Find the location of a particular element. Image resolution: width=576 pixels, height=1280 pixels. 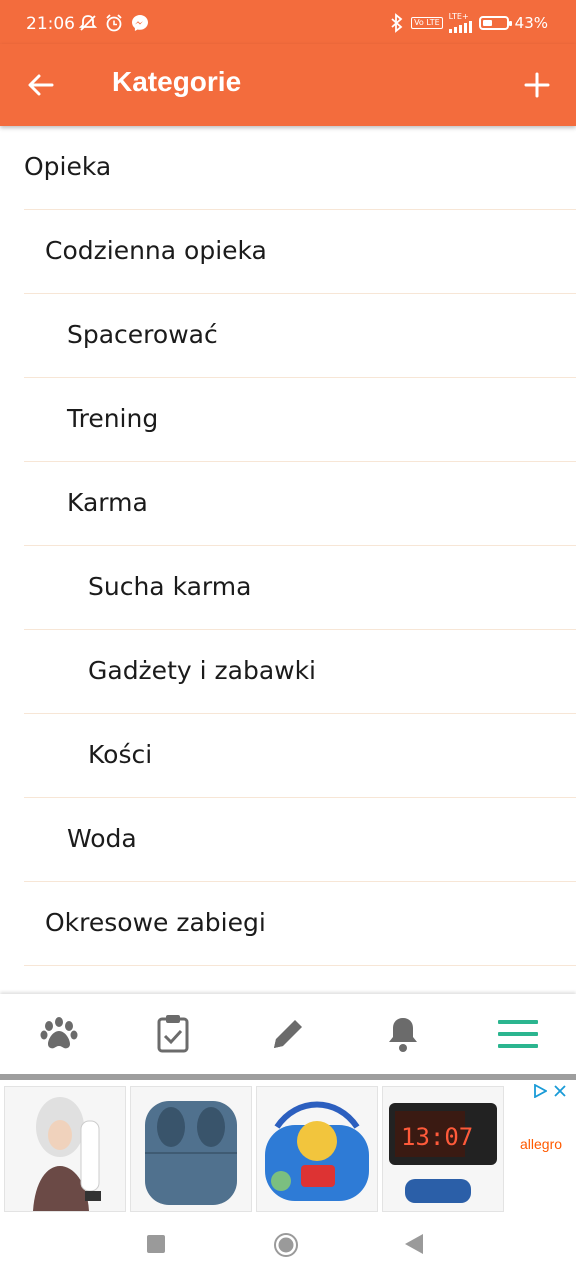

category-row: Okresowe zabiegi is located at coordinates (300, 924).